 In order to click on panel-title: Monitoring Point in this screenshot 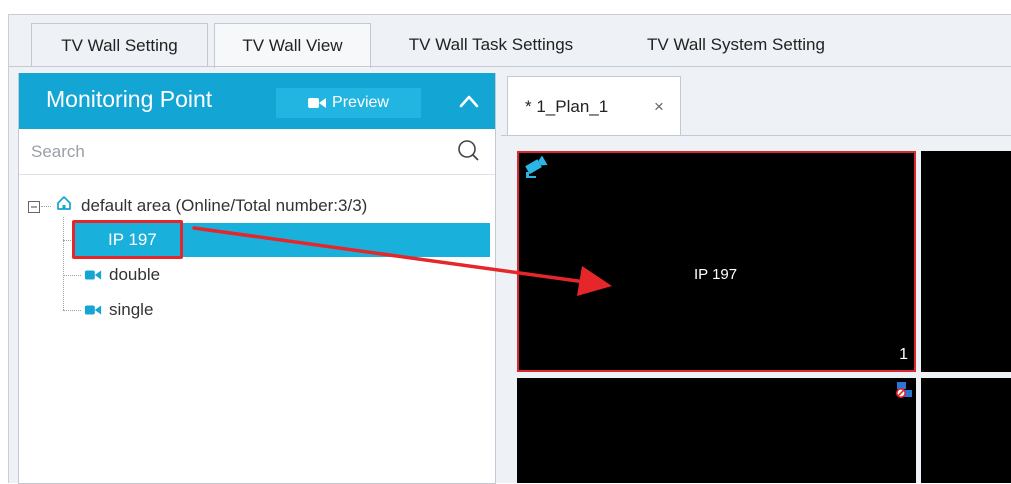, I will do `click(129, 99)`.